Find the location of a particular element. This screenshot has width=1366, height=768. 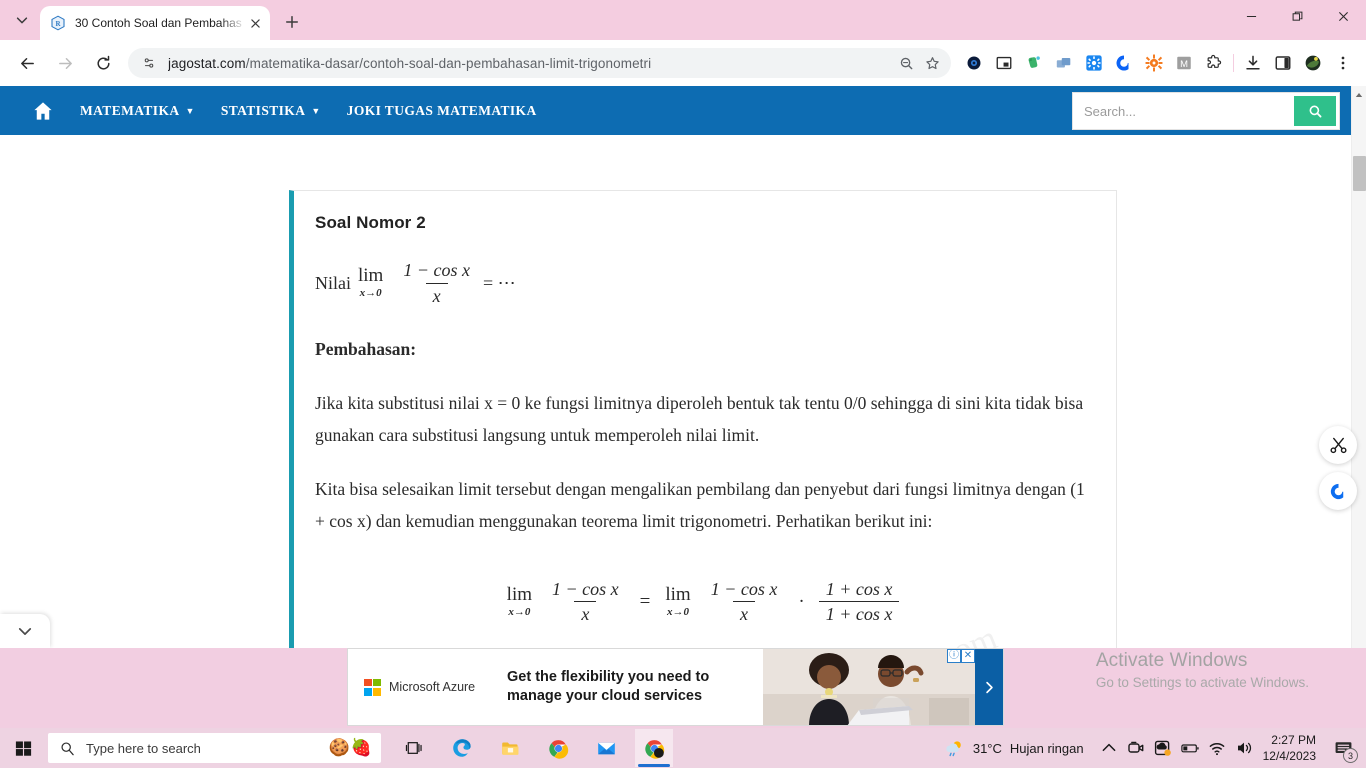

new-tab-button is located at coordinates (292, 22).